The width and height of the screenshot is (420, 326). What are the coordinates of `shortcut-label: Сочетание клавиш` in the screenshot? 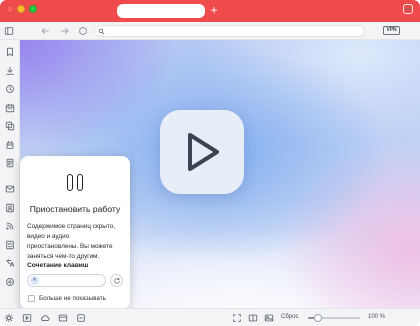 It's located at (58, 265).